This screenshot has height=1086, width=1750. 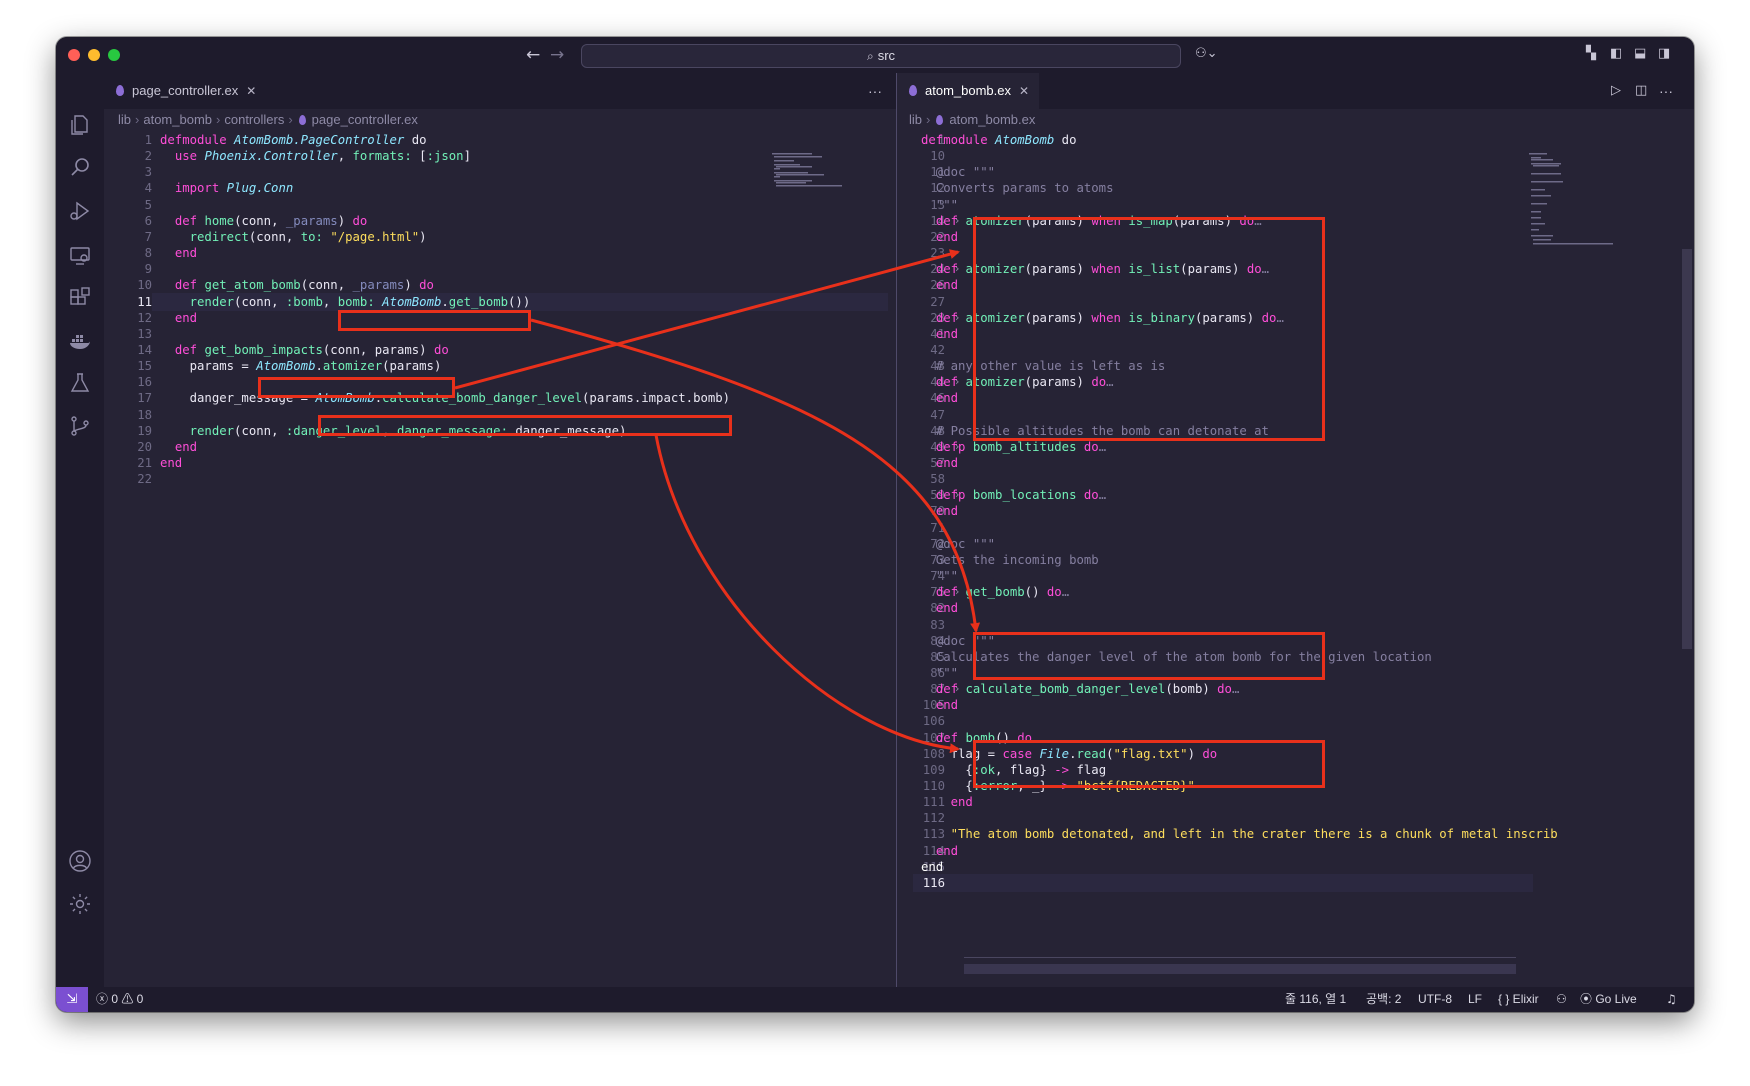 I want to click on annotation-arrows, so click(x=717, y=501).